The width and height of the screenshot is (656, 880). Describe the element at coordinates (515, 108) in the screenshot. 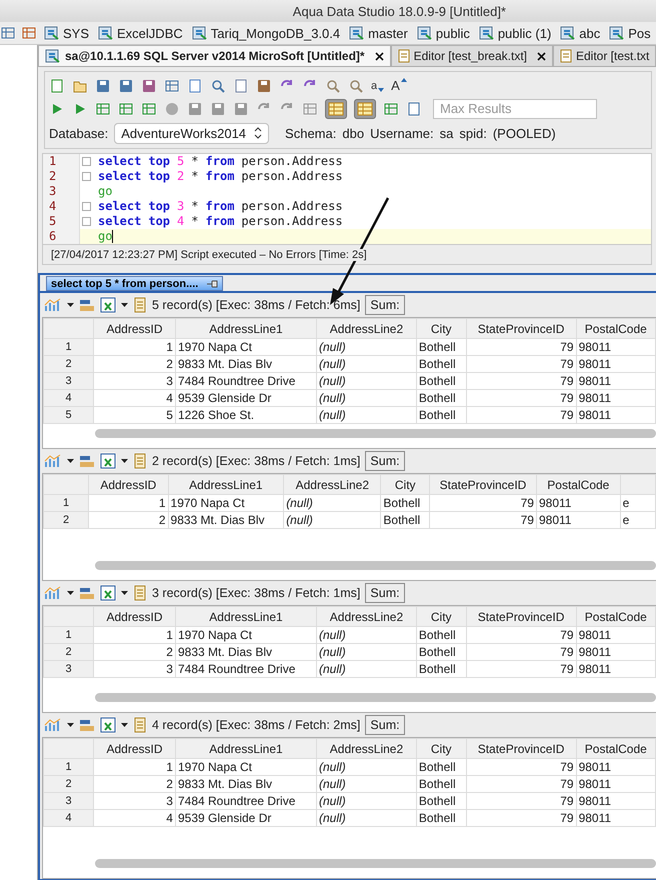

I see `max-results-field: Max Results` at that location.